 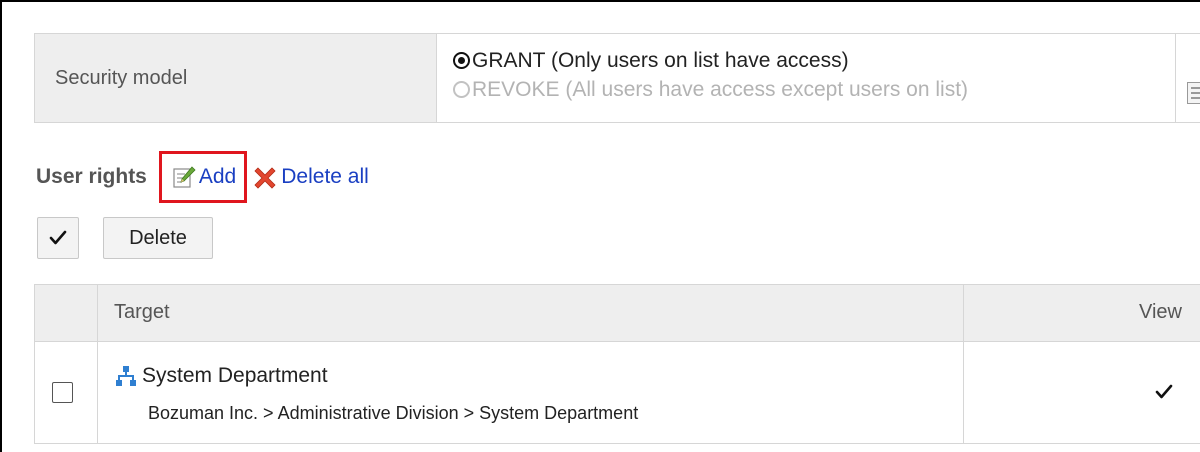 I want to click on view-permission-checkmark-icon, so click(x=1164, y=391).